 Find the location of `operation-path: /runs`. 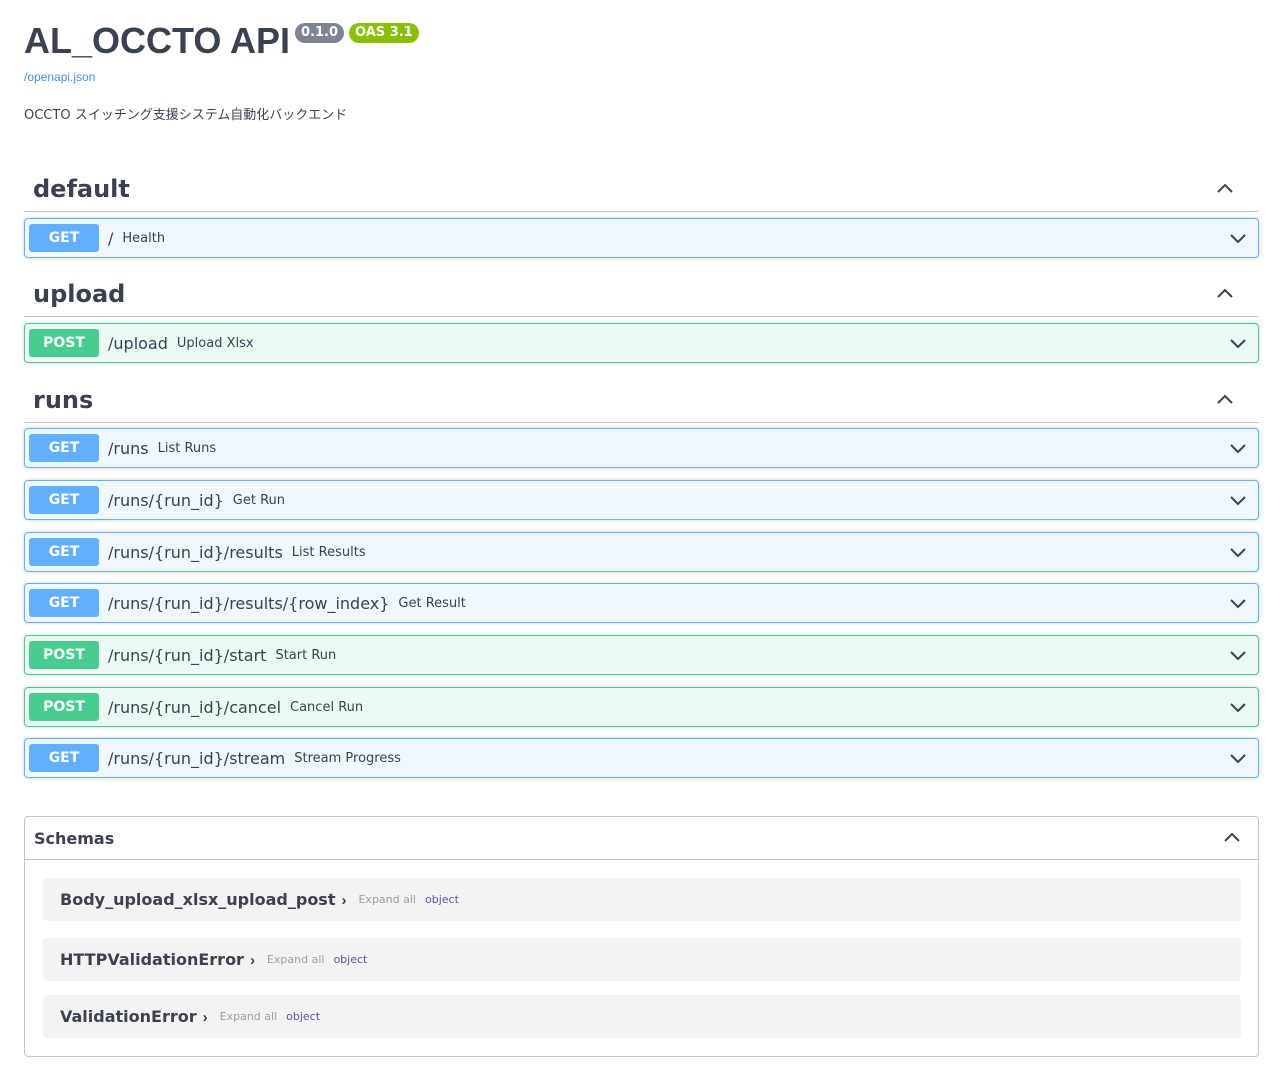

operation-path: /runs is located at coordinates (128, 448).